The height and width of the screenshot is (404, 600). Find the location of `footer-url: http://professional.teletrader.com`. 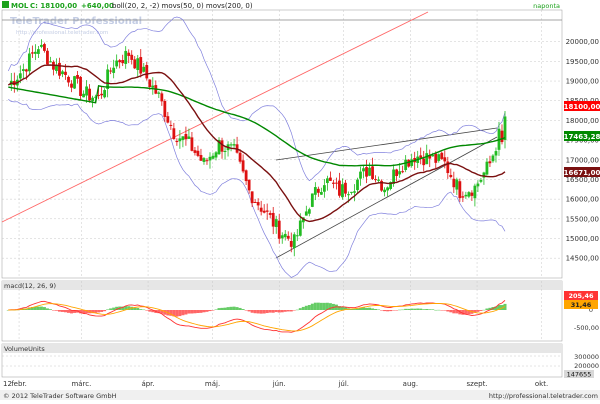

footer-url: http://professional.teletrader.com is located at coordinates (543, 396).